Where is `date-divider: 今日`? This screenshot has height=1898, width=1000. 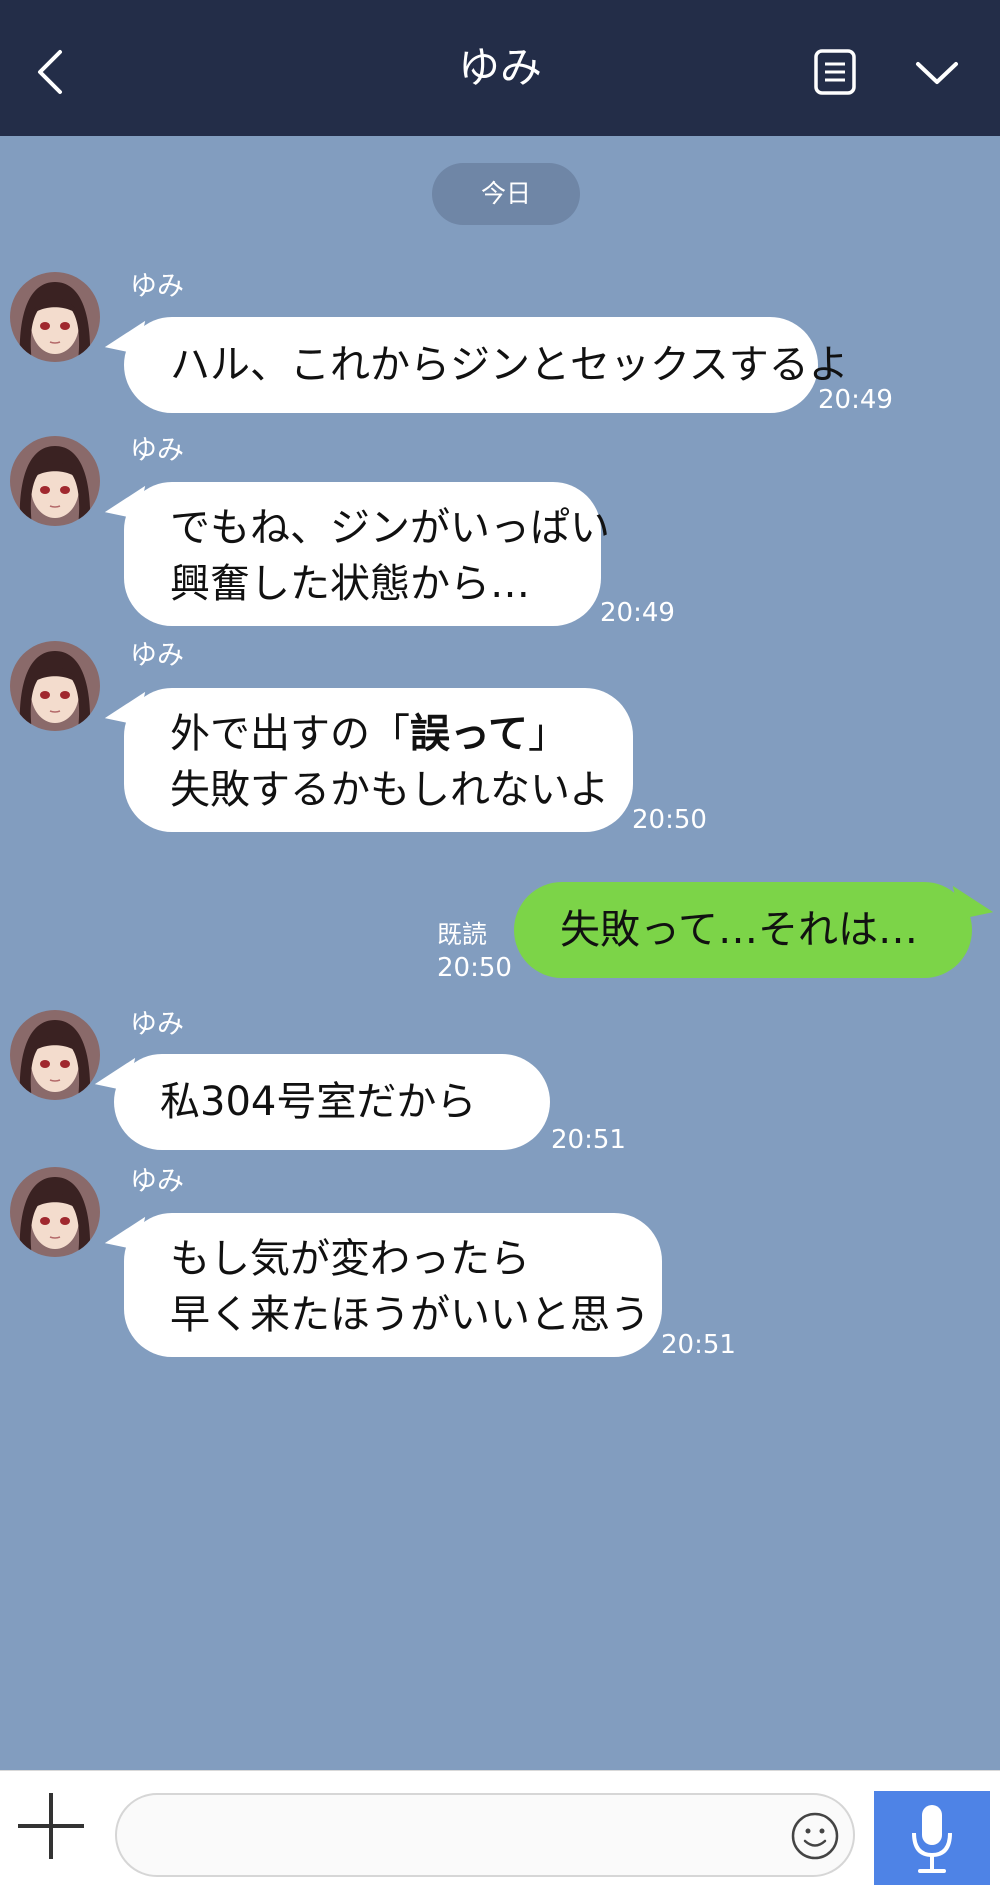
date-divider: 今日 is located at coordinates (506, 194).